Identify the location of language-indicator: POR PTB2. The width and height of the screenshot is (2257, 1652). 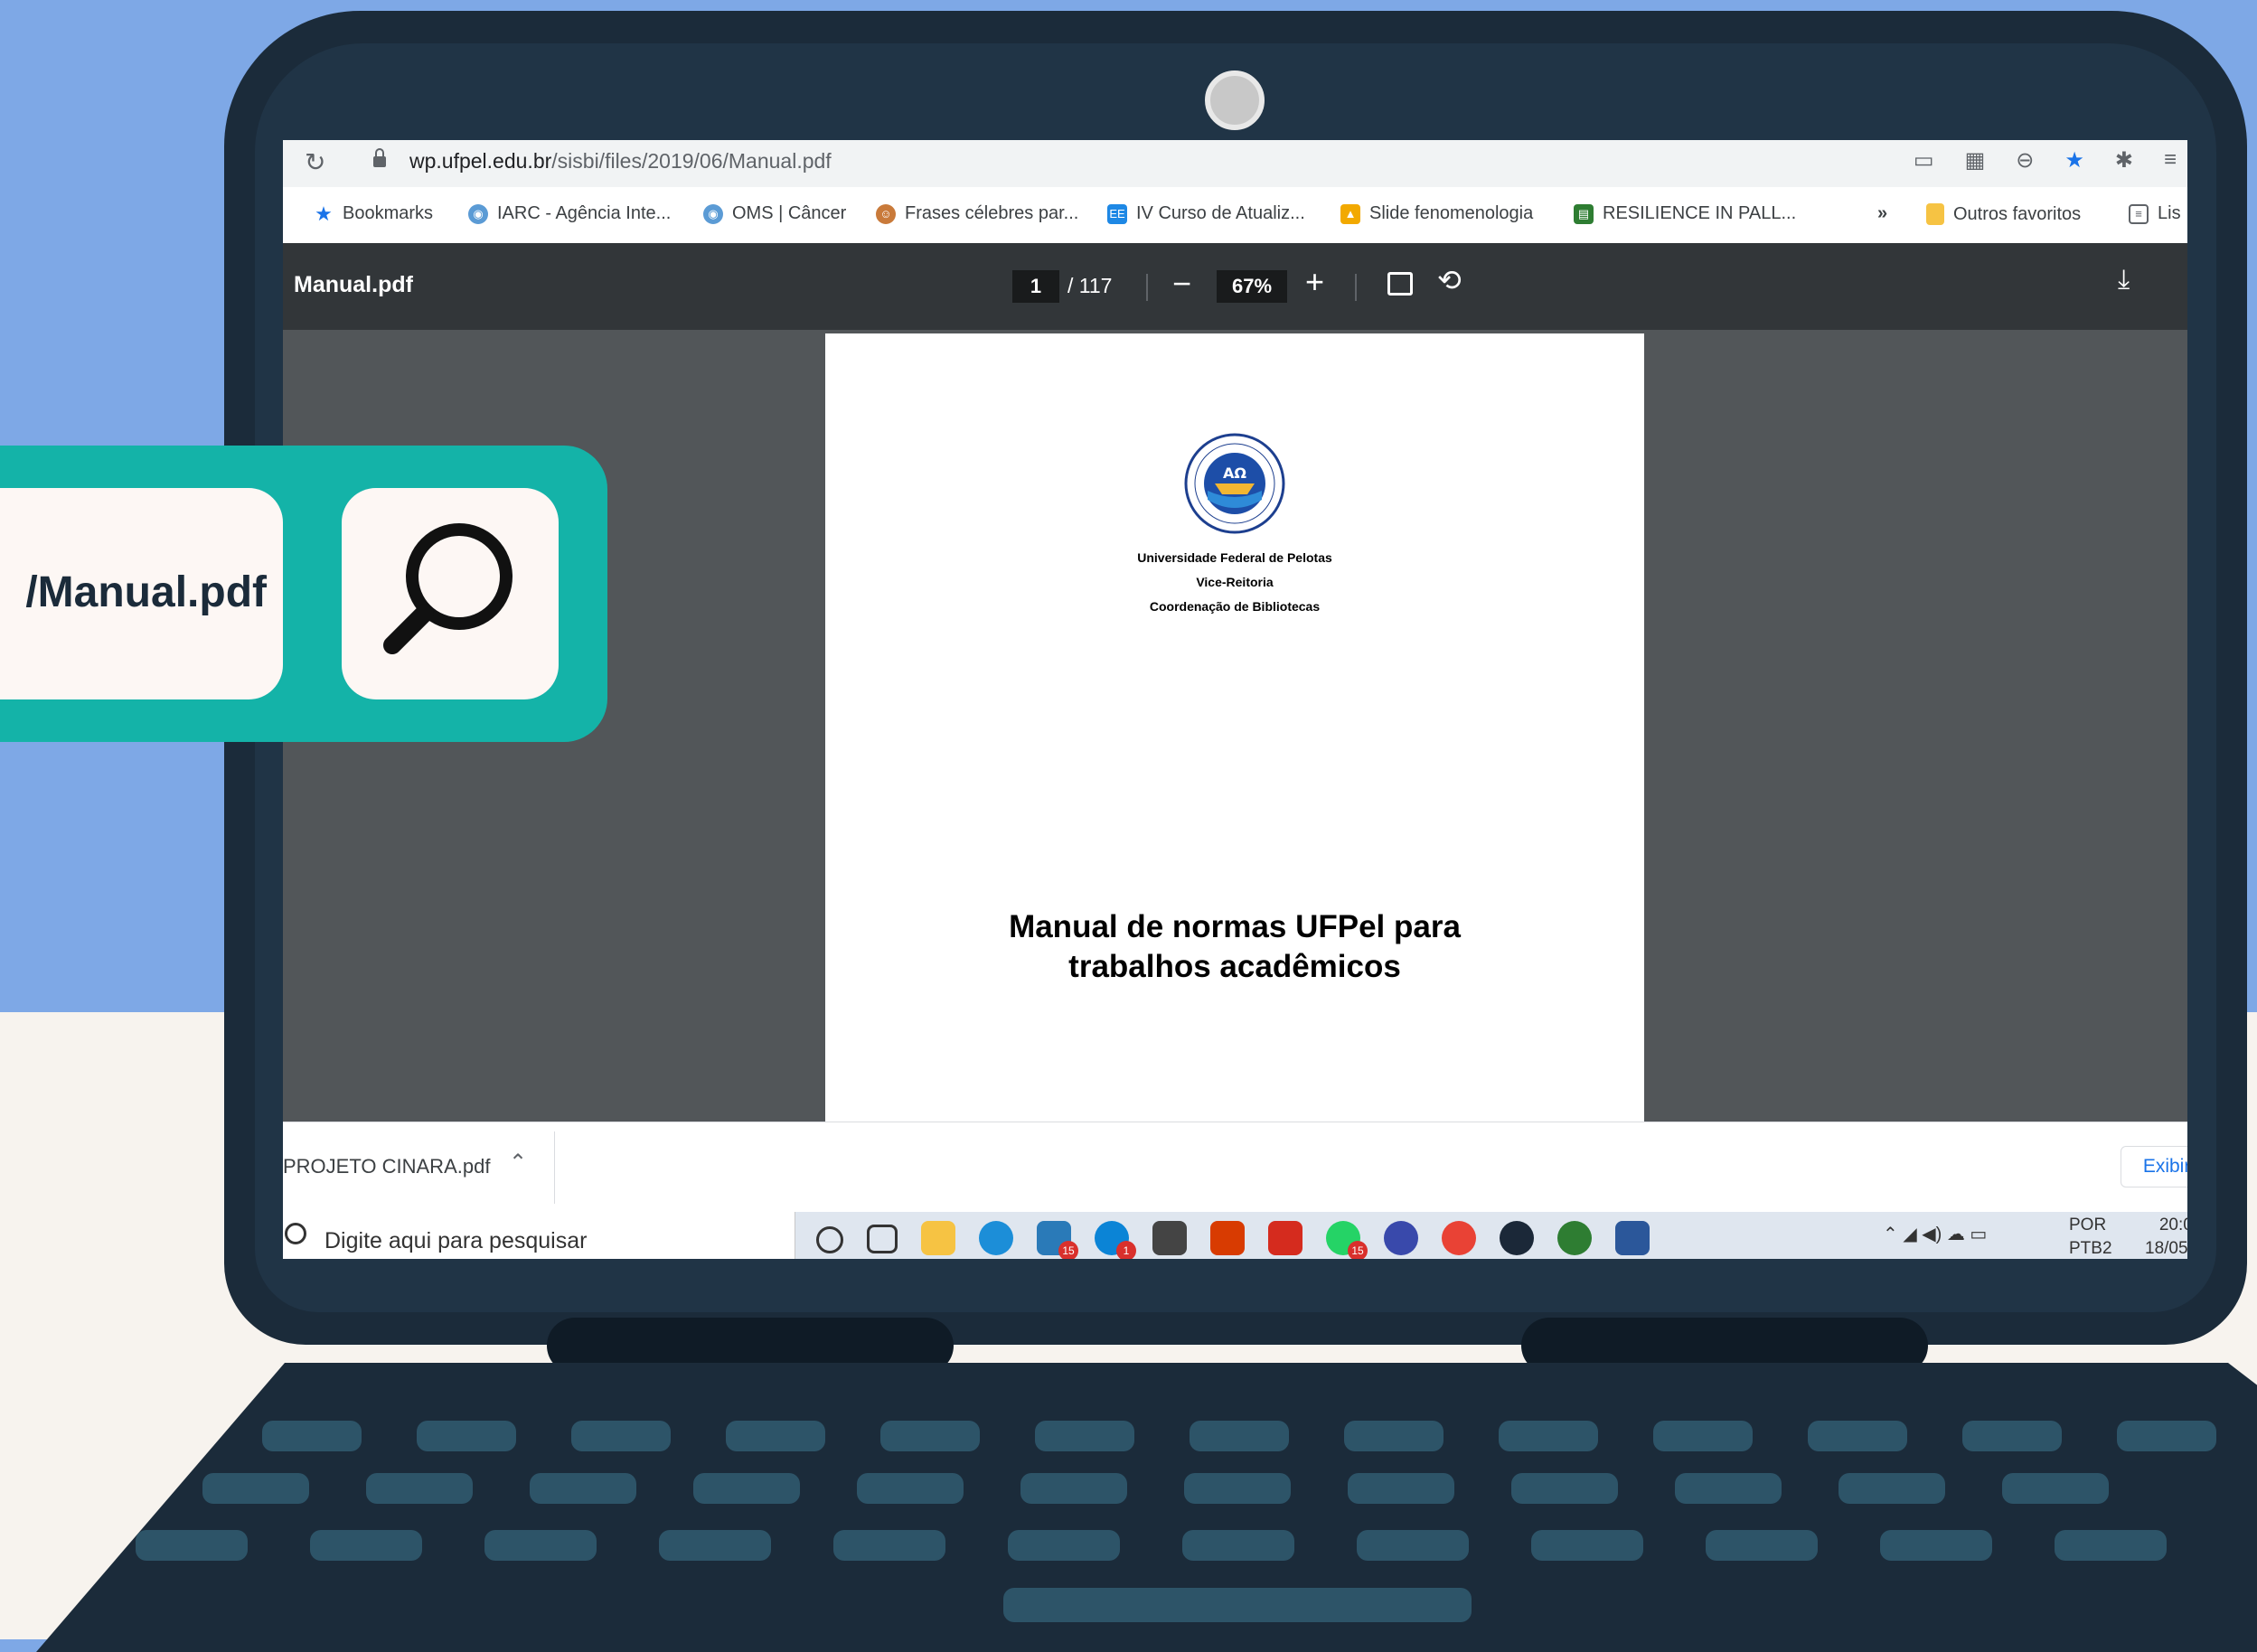
(2090, 1236).